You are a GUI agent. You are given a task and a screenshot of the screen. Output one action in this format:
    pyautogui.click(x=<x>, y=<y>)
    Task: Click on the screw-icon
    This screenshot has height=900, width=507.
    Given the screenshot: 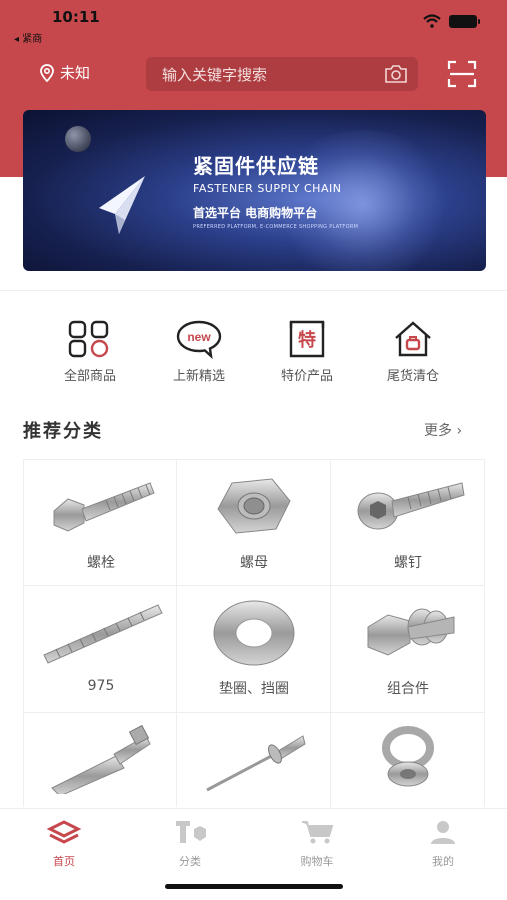 What is the action you would take?
    pyautogui.click(x=411, y=506)
    